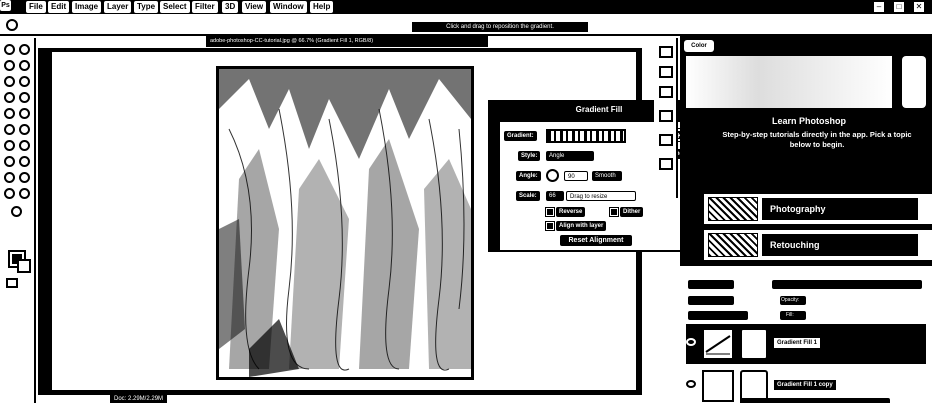 The image size is (932, 403). What do you see at coordinates (789, 82) in the screenshot?
I see `color-picker-field` at bounding box center [789, 82].